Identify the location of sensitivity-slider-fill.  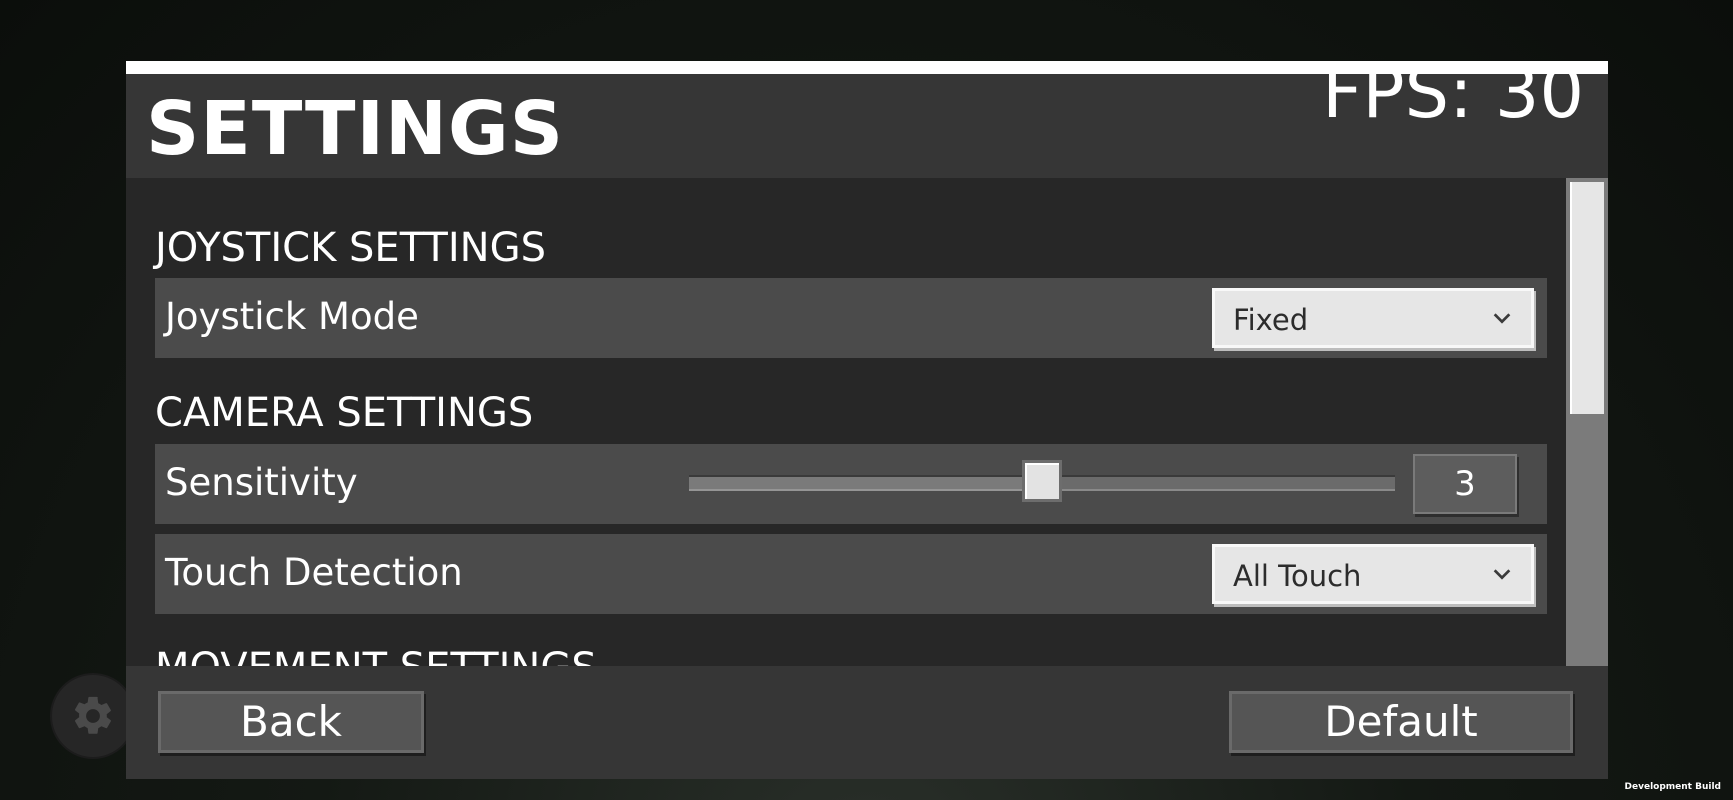
(865, 483).